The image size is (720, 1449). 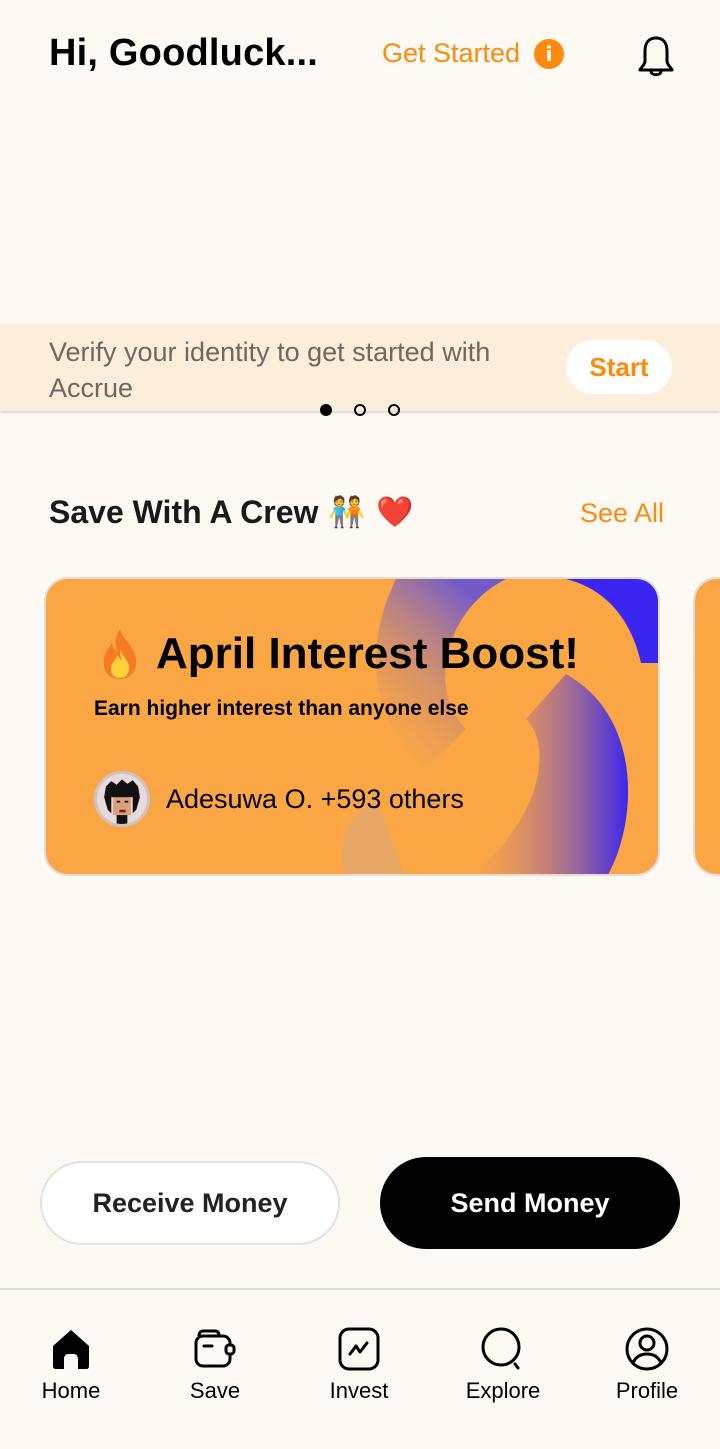 What do you see at coordinates (501, 1348) in the screenshot?
I see `search-icon` at bounding box center [501, 1348].